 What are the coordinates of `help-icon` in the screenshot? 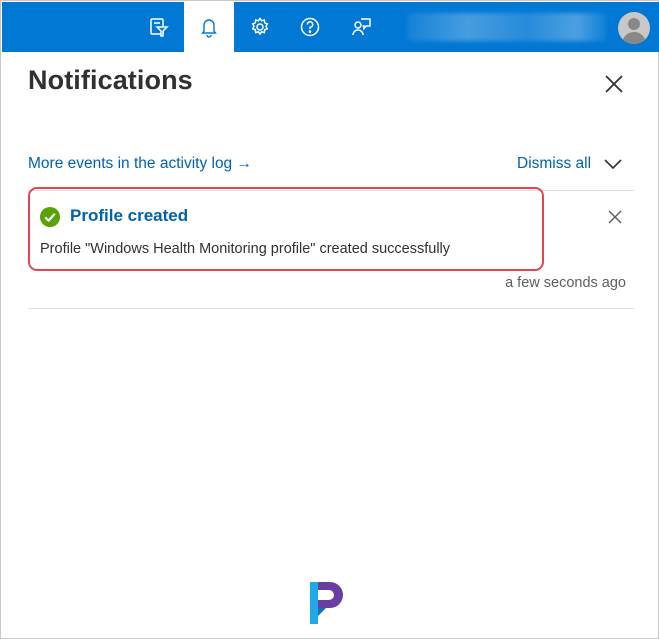 It's located at (310, 27).